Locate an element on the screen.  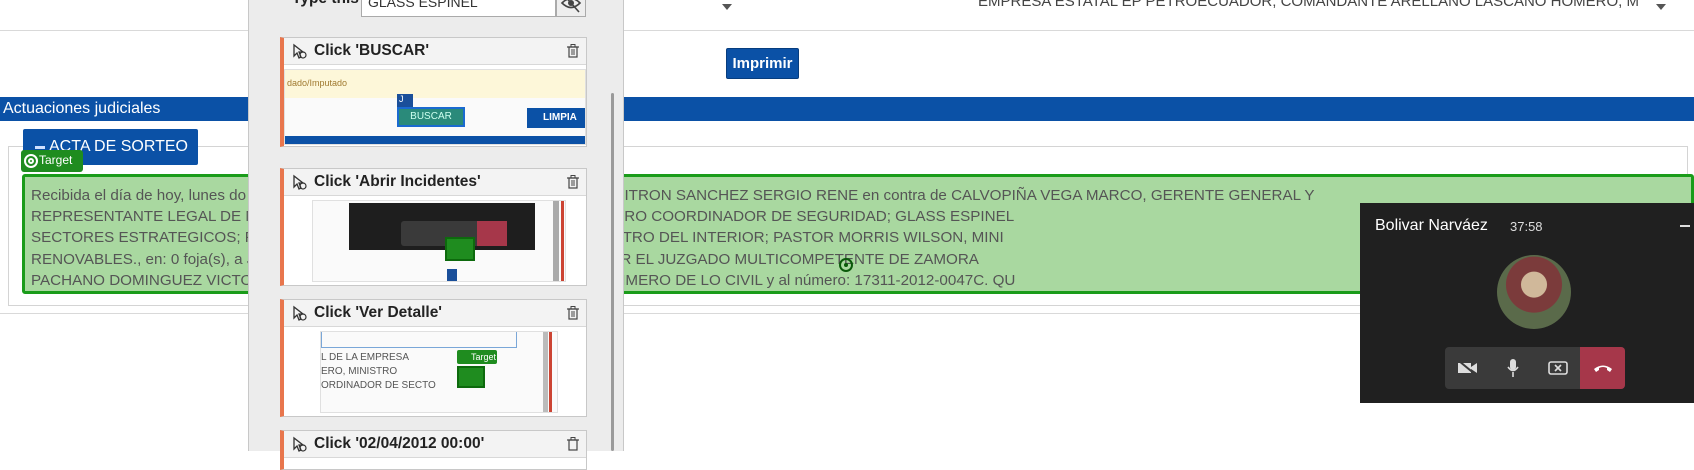
step-label: Click '02/04/2012 00:00' is located at coordinates (399, 443).